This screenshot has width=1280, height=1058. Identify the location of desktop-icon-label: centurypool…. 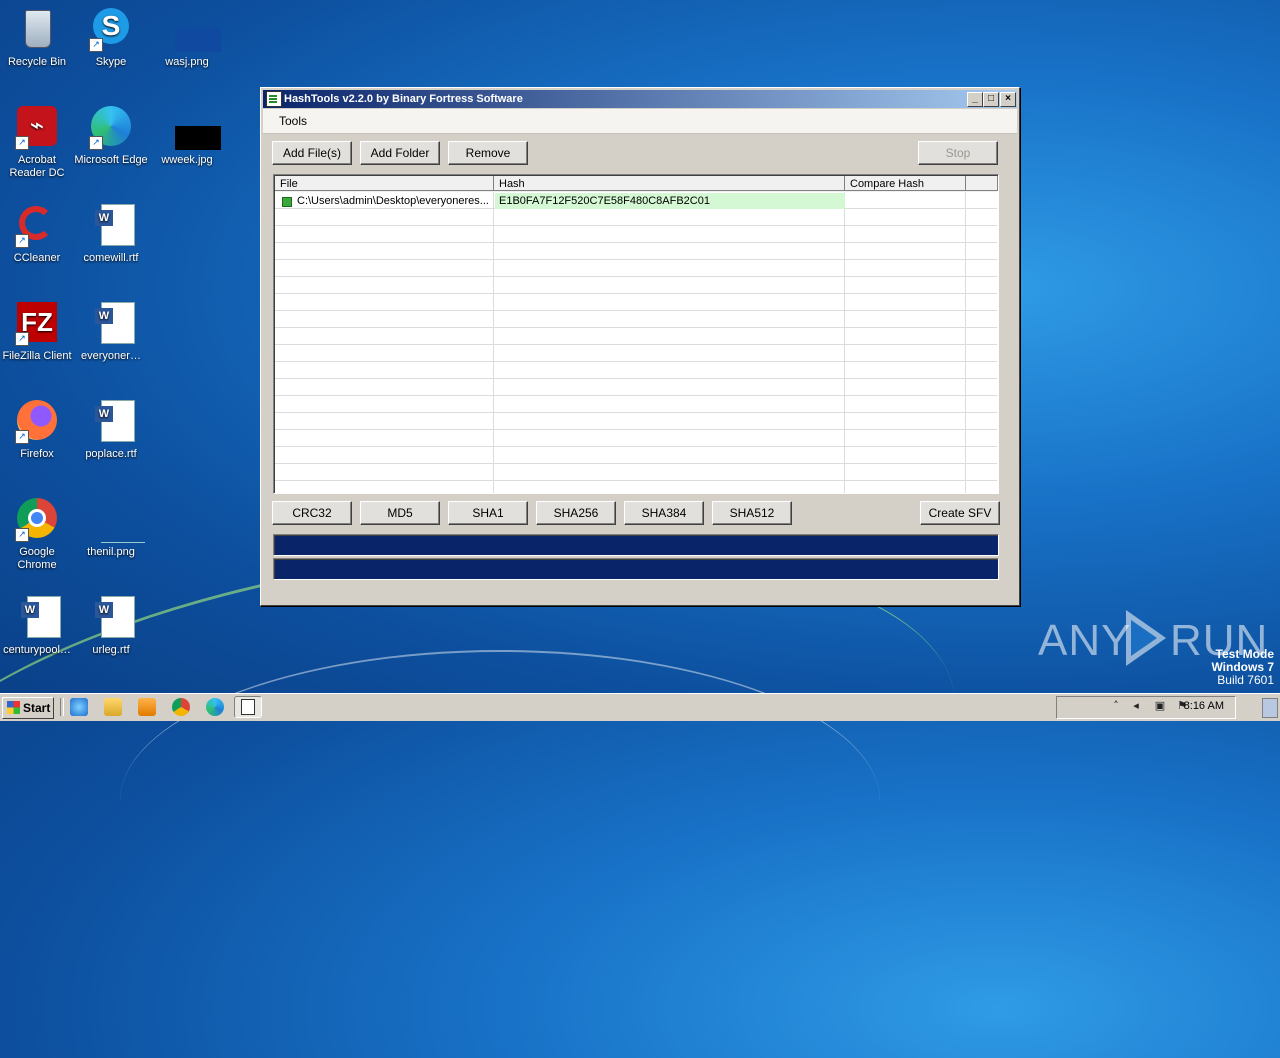
(37, 650).